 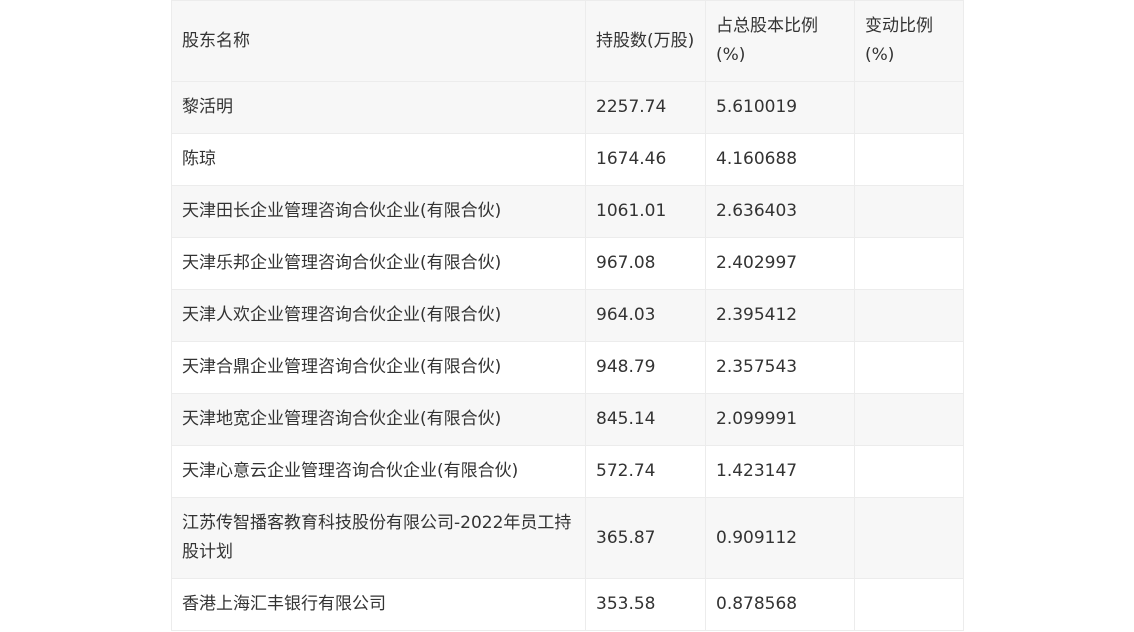 What do you see at coordinates (780, 538) in the screenshot?
I see `cell-ratio: 0.909112` at bounding box center [780, 538].